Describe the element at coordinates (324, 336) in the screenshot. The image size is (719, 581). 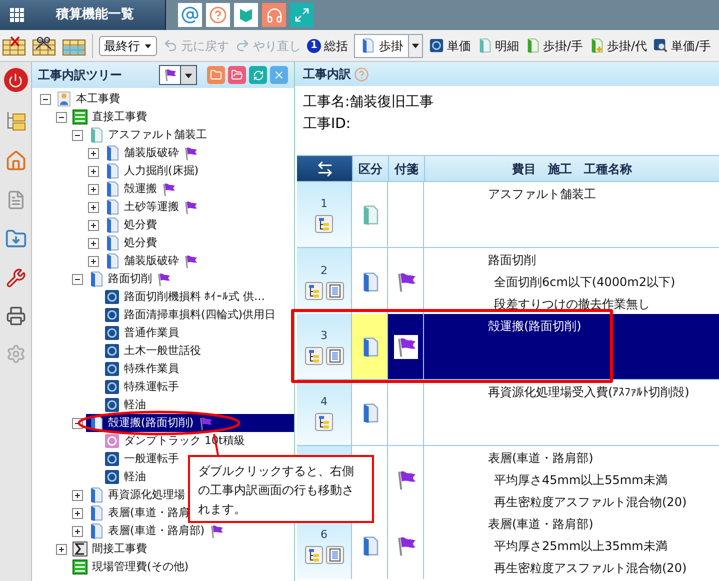
I see `row-number: 3` at that location.